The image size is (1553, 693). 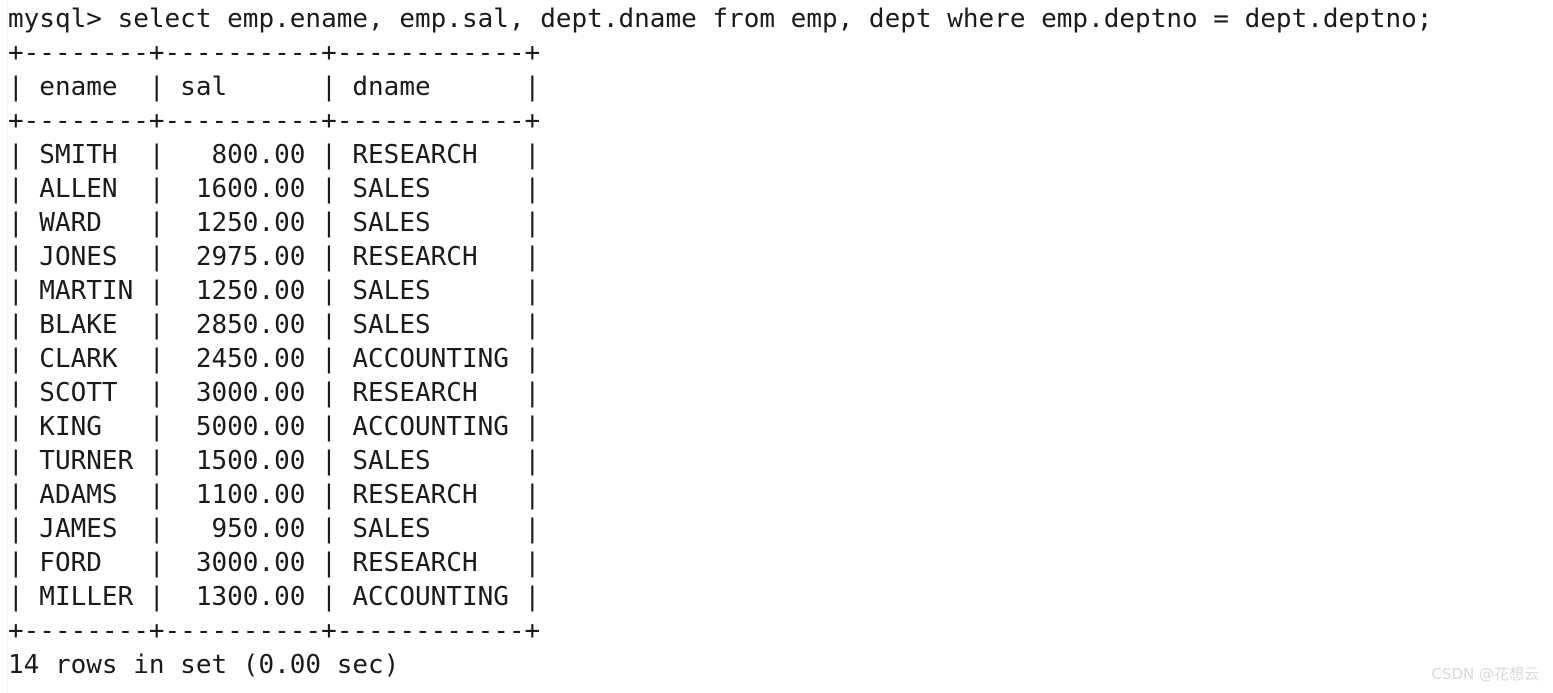 I want to click on result-summary-line: 14 rows in set (0.00 sec), so click(x=204, y=665).